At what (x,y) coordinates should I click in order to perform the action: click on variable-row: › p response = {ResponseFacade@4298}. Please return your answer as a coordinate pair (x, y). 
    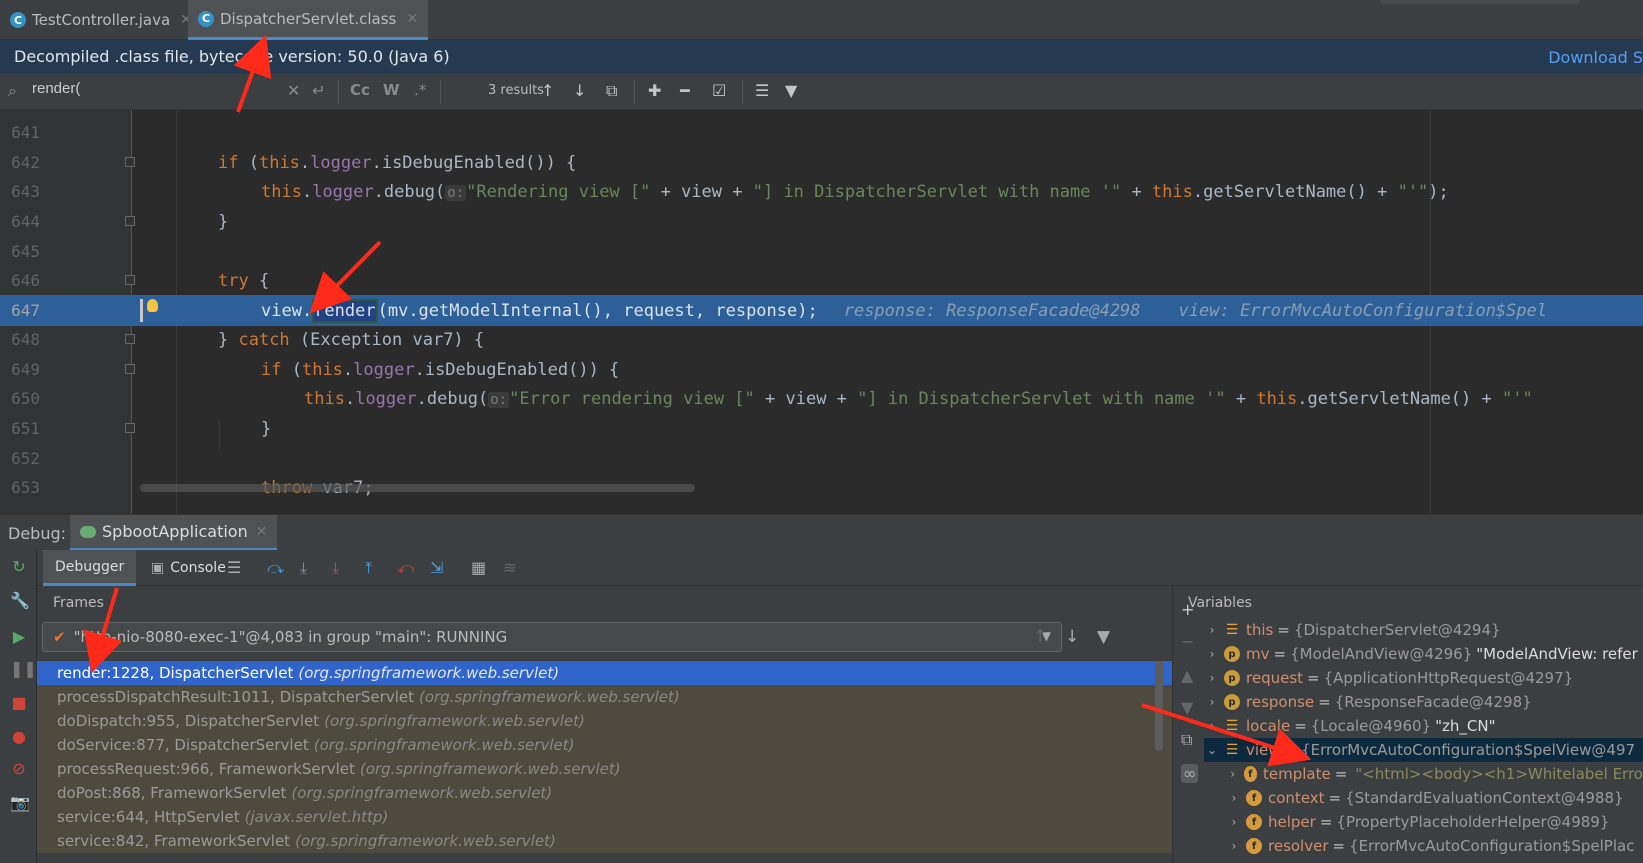
    Looking at the image, I should click on (1423, 702).